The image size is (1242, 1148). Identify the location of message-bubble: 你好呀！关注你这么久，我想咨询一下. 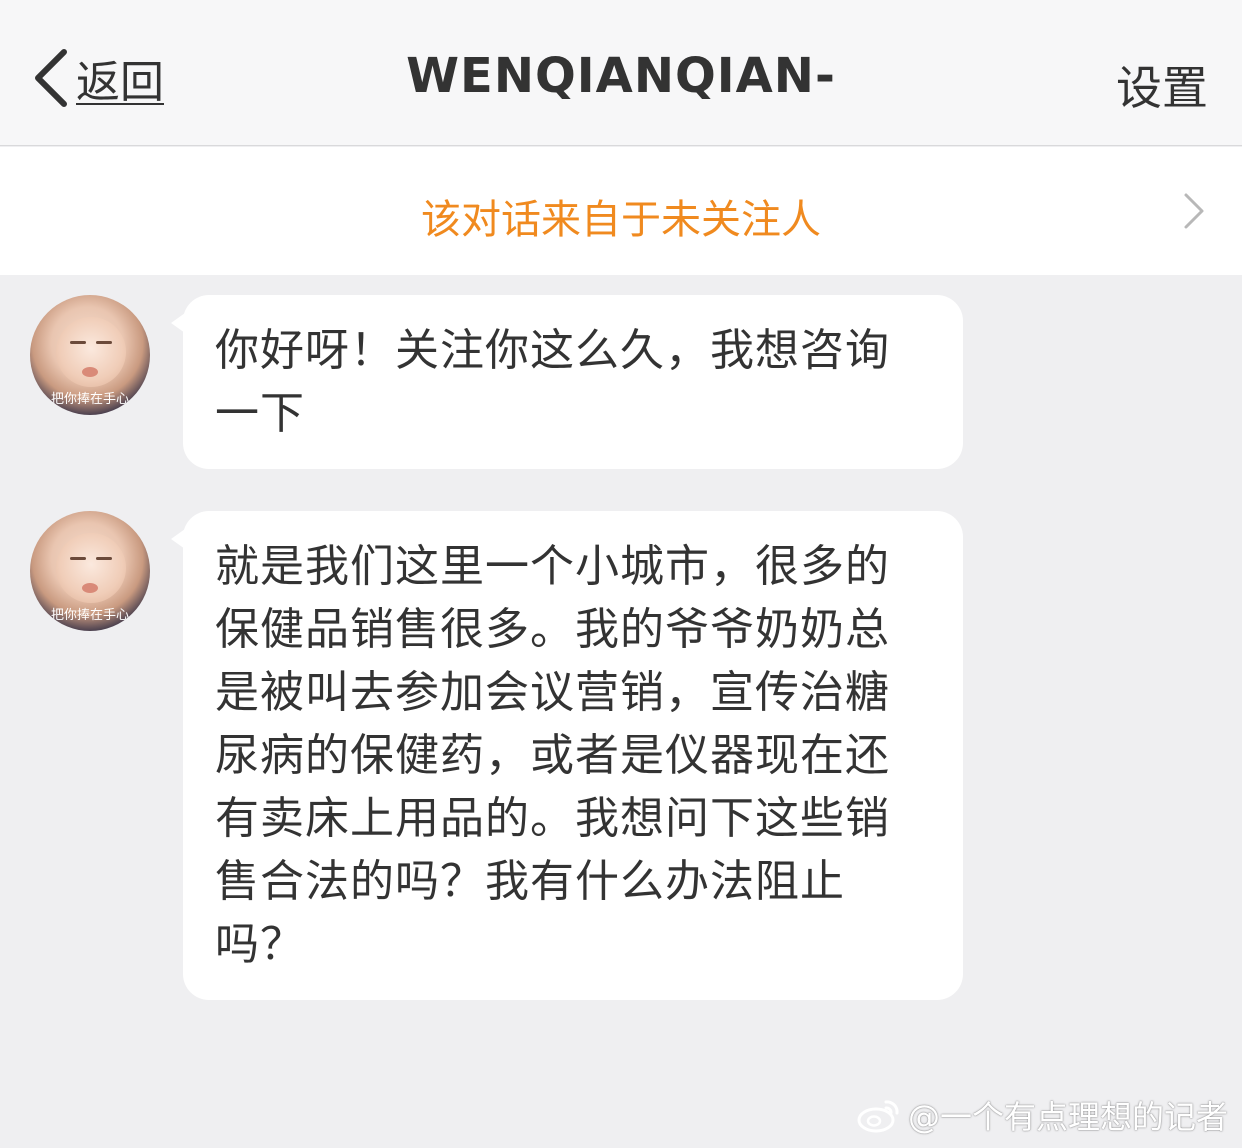
(567, 382).